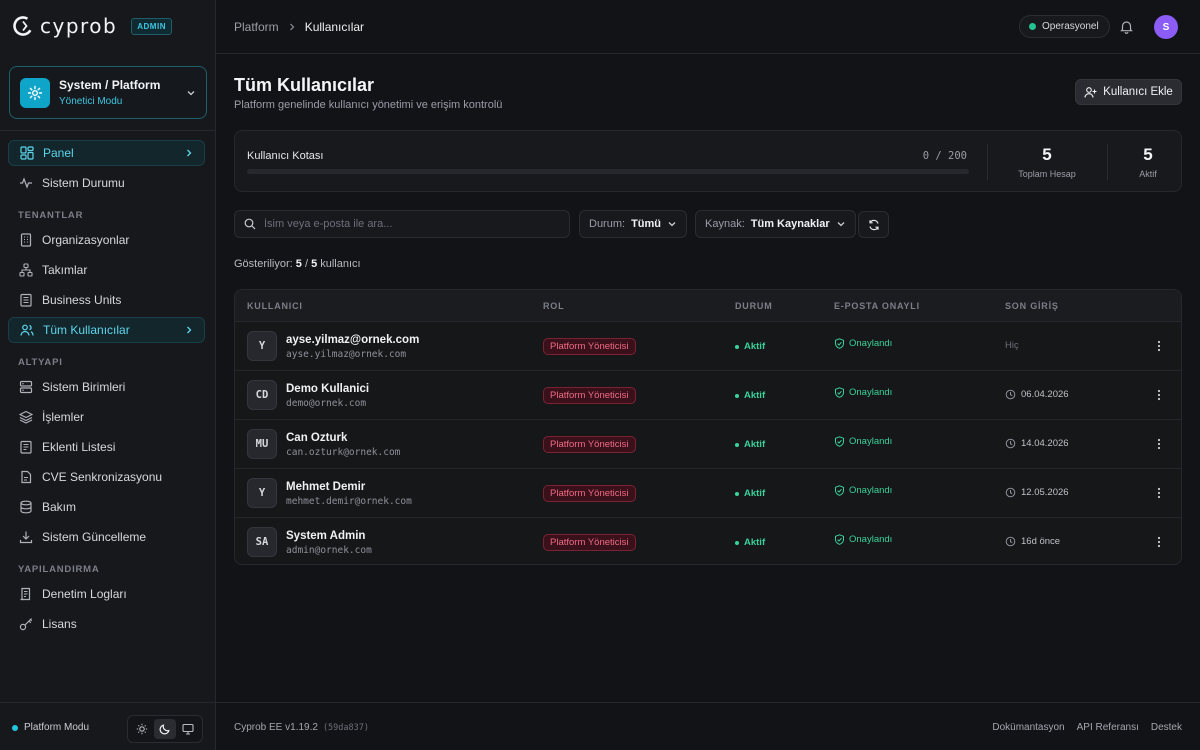  Describe the element at coordinates (26, 417) in the screenshot. I see `layers-icon` at that location.